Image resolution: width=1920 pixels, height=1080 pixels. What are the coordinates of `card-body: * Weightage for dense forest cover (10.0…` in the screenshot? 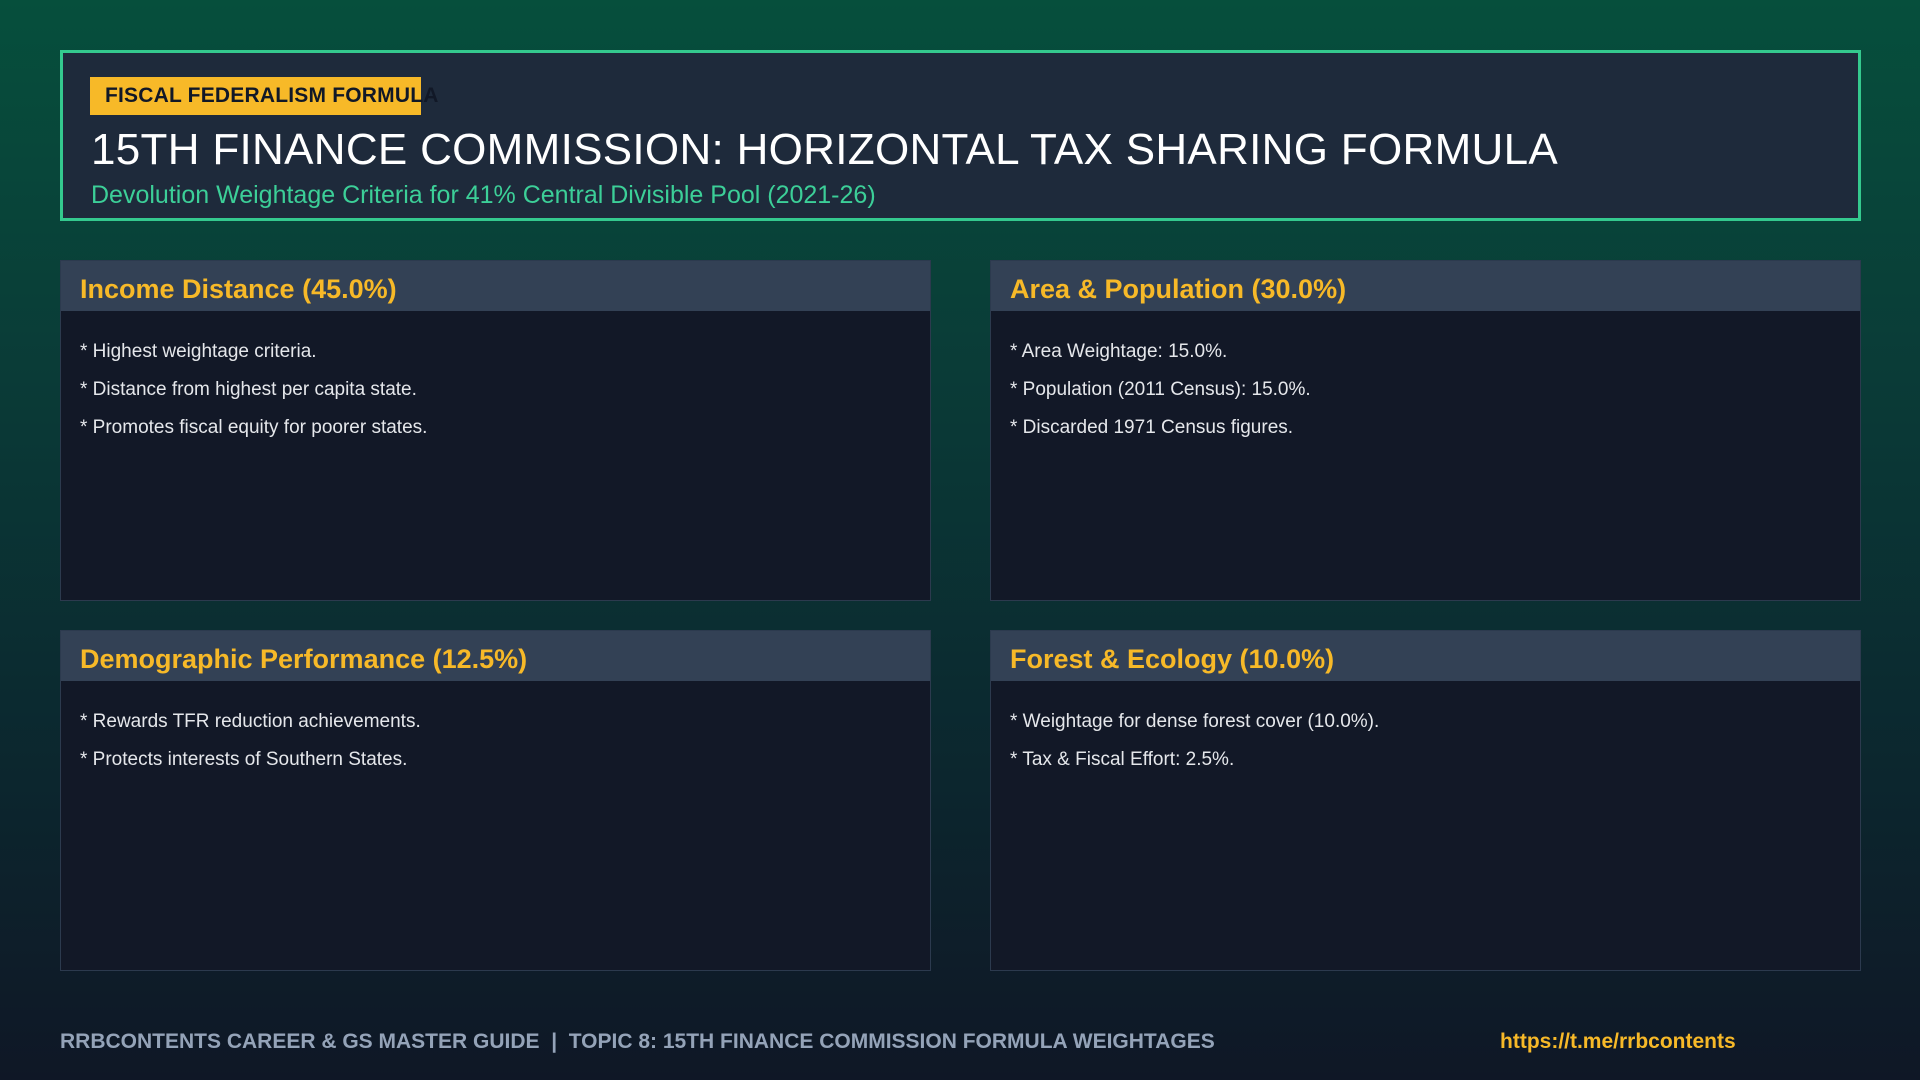 It's located at (1425, 730).